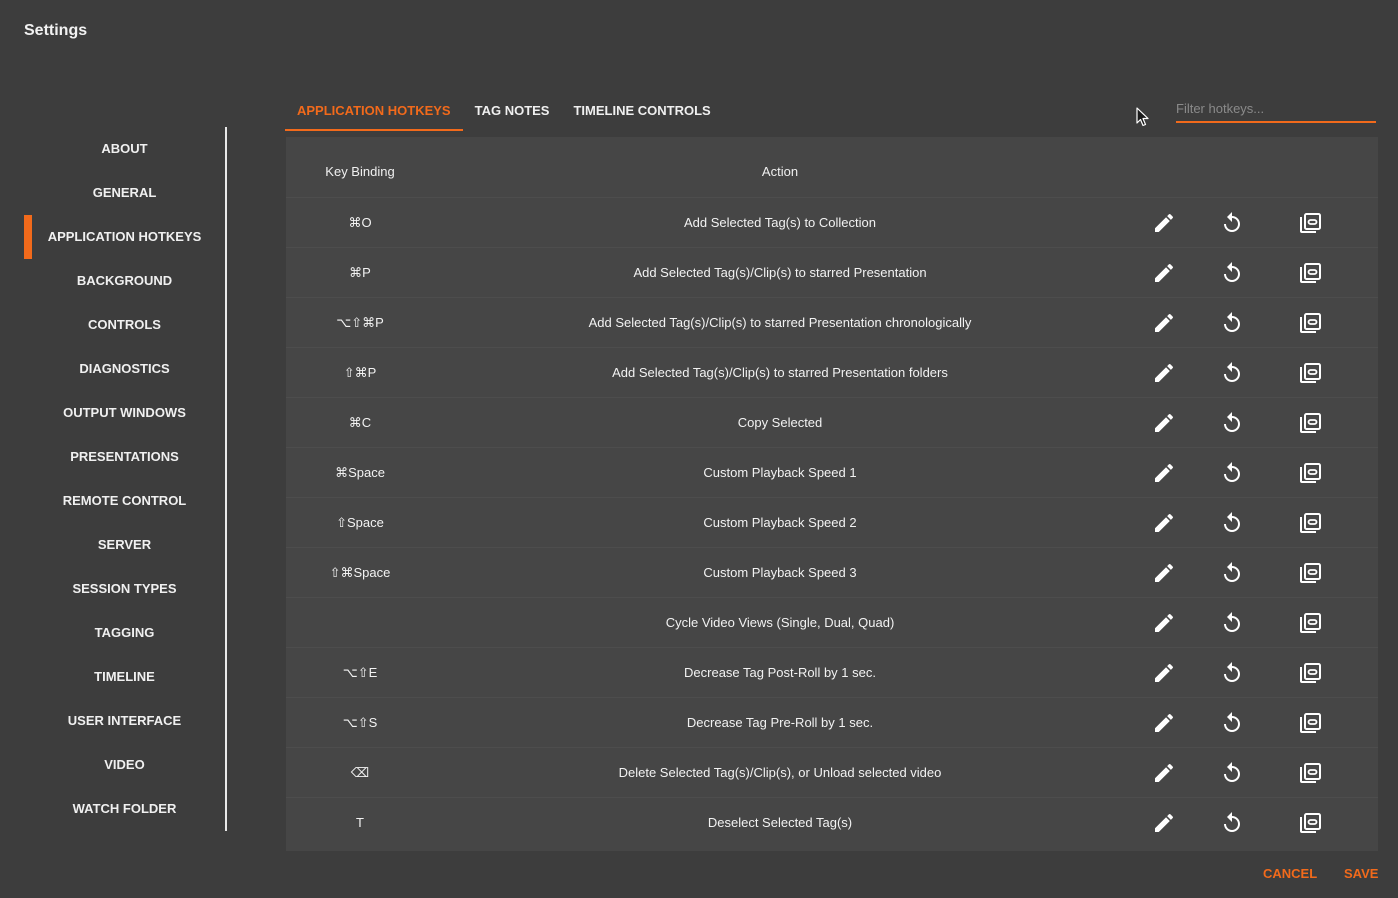 The image size is (1398, 898). Describe the element at coordinates (56, 30) in the screenshot. I see `window-title: Settings` at that location.